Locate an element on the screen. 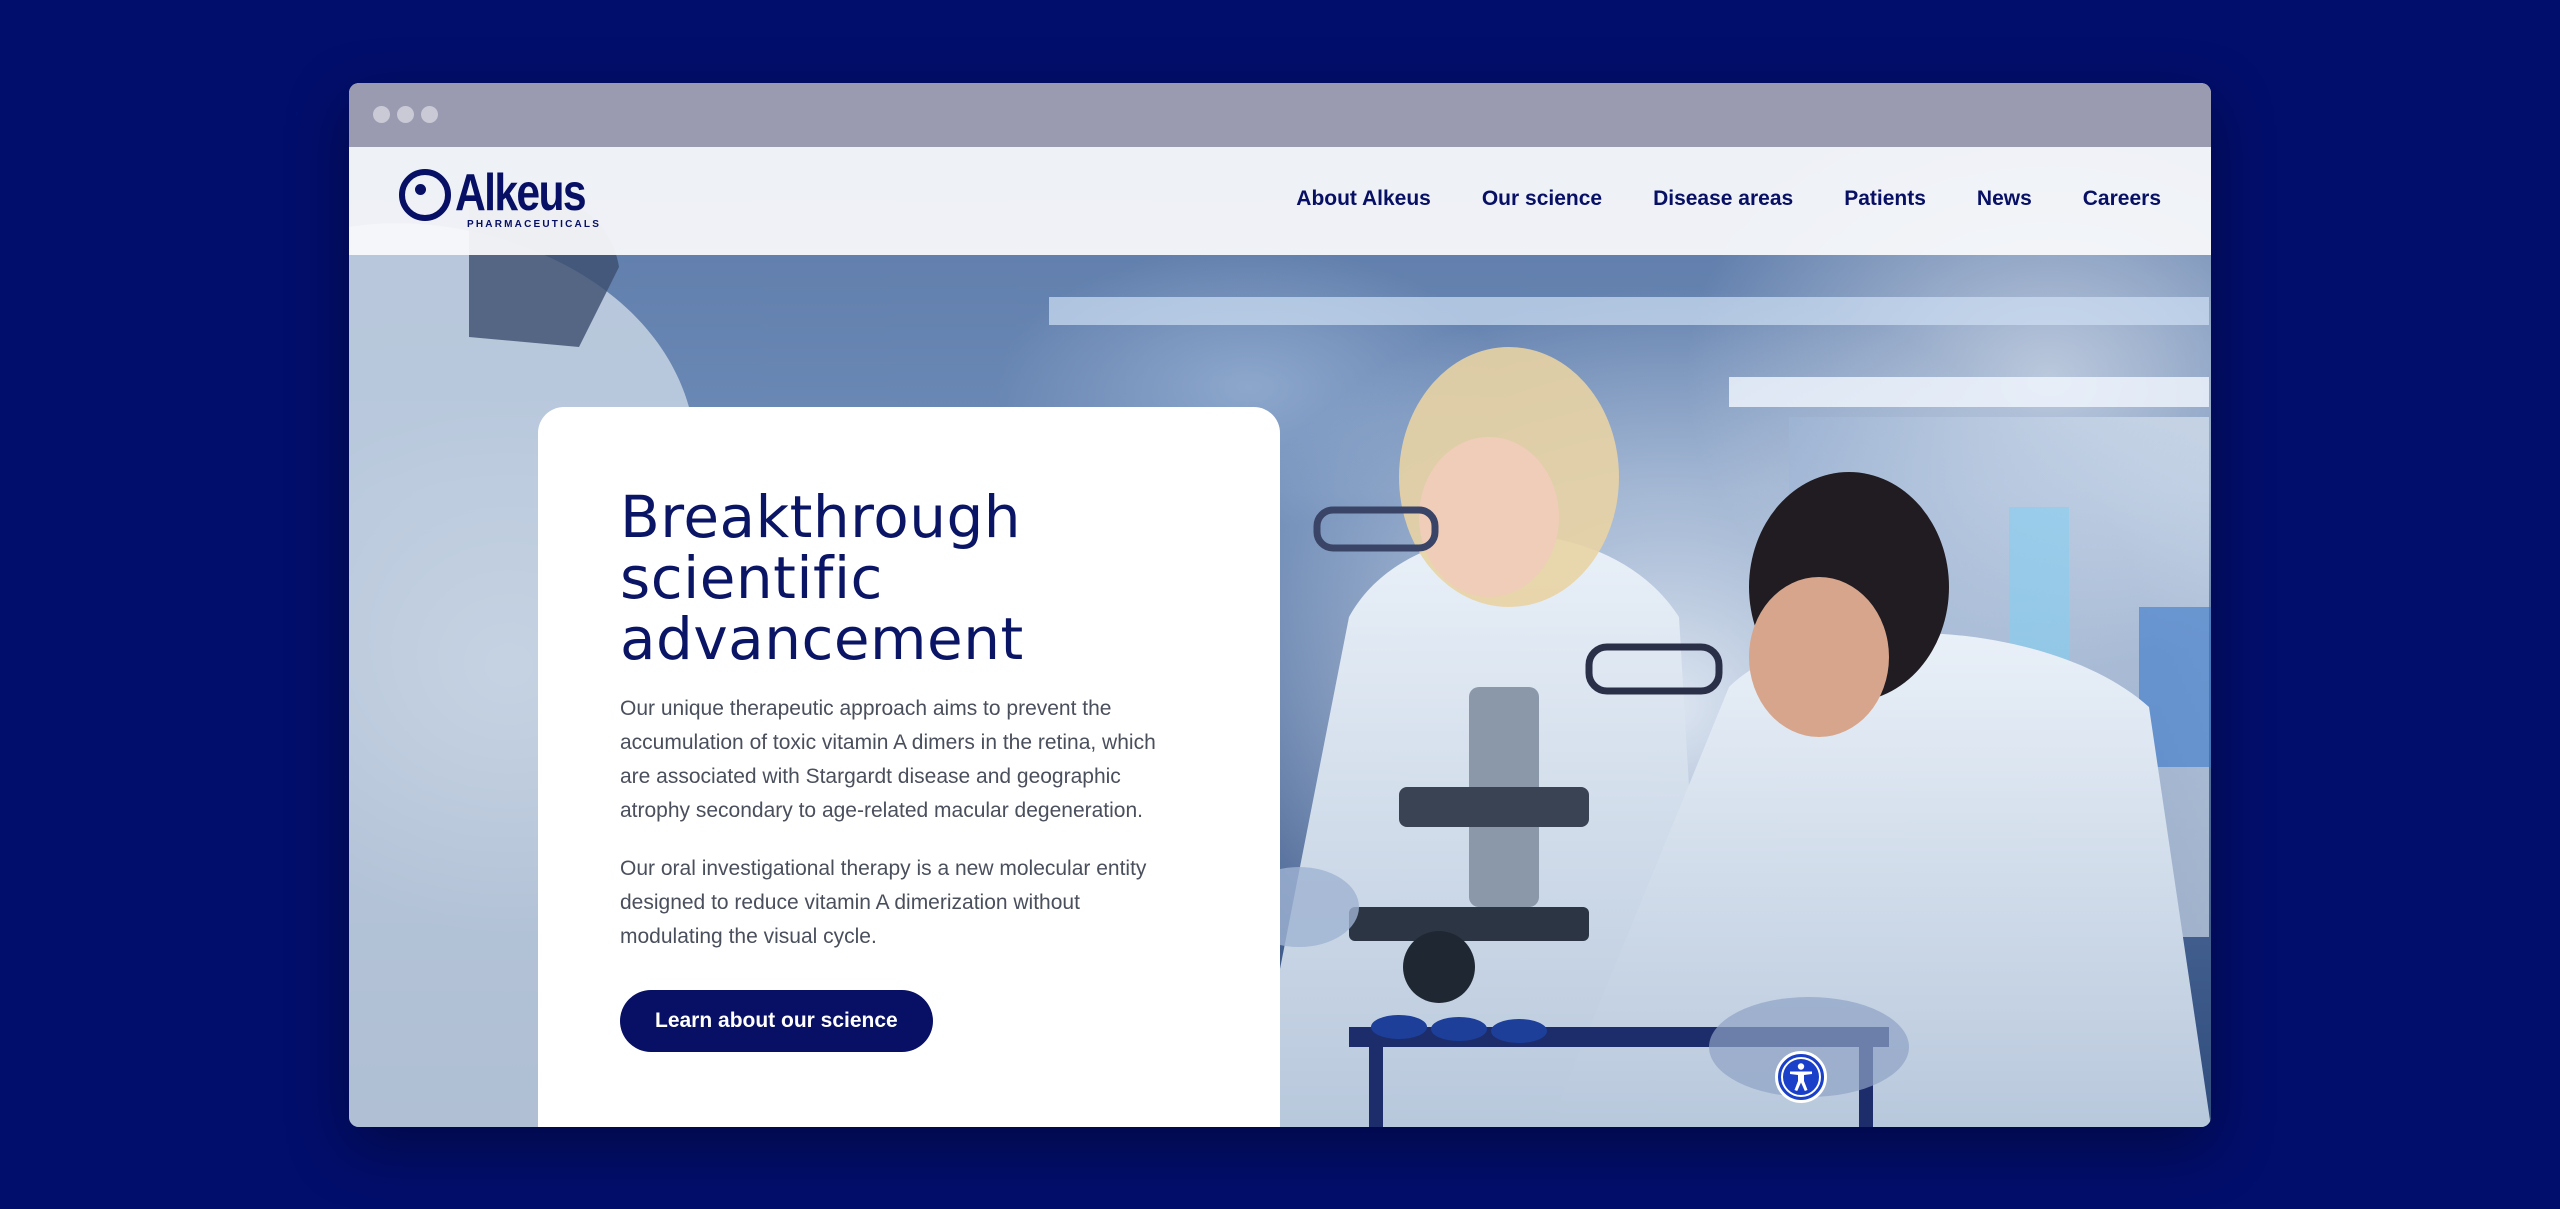 Image resolution: width=2560 pixels, height=1209 pixels. browser-chrome is located at coordinates (1280, 115).